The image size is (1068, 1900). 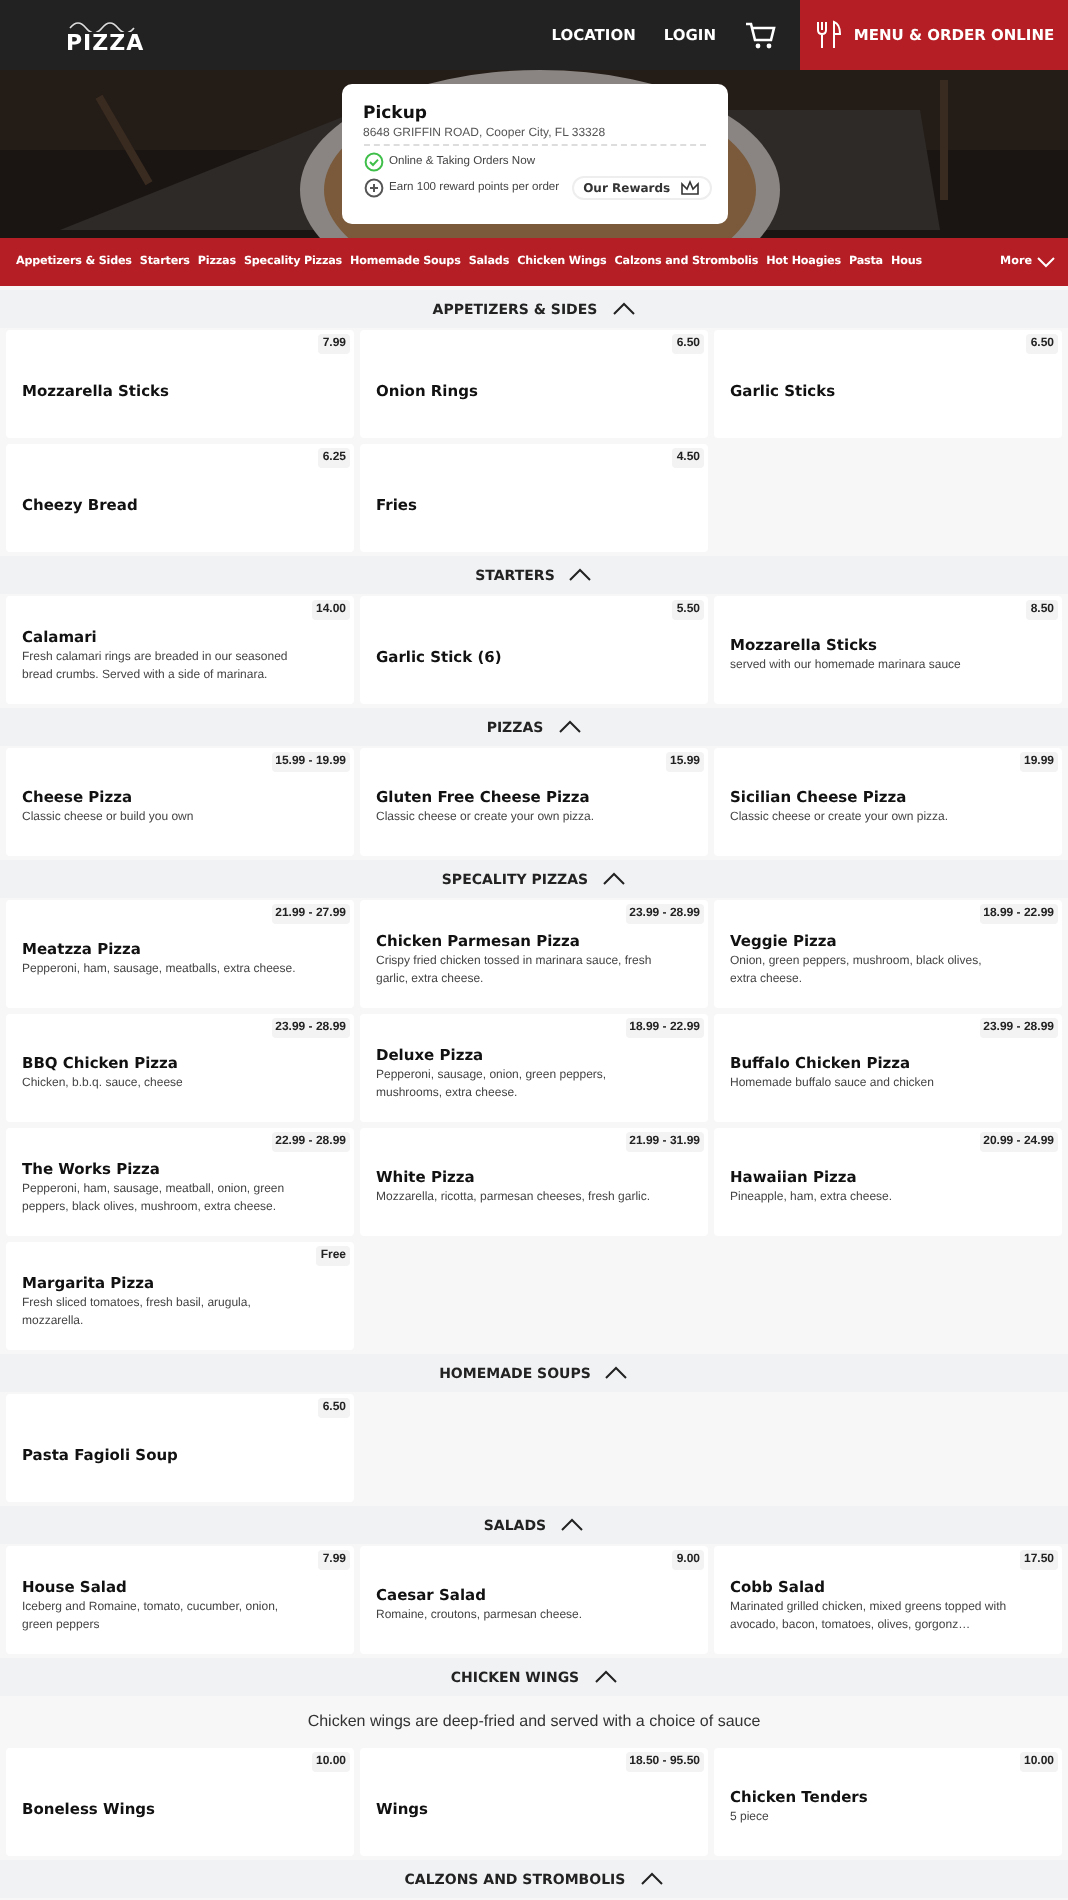 What do you see at coordinates (105, 35) in the screenshot?
I see `logo: PIZZA` at bounding box center [105, 35].